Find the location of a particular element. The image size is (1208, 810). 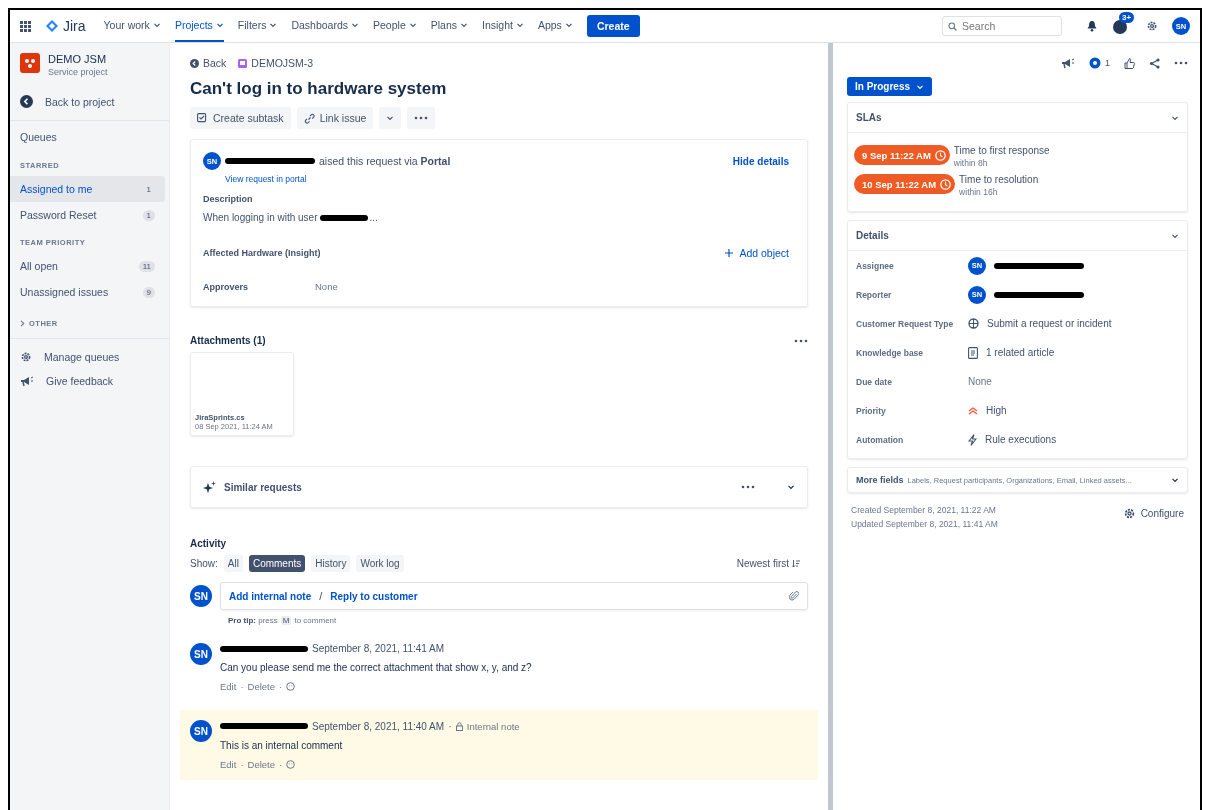

comment-body: This is an internal comment is located at coordinates (282, 745).